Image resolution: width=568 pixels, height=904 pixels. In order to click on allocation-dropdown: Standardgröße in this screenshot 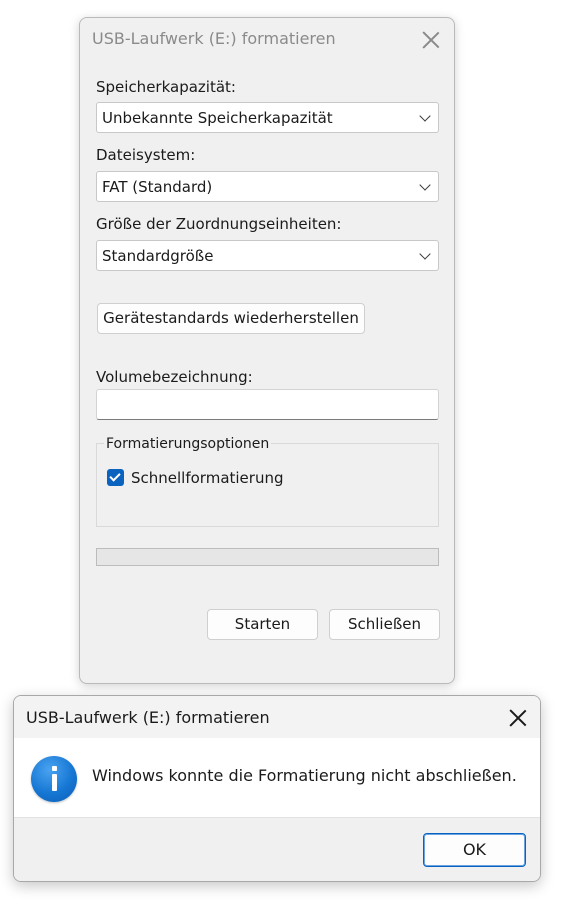, I will do `click(267, 255)`.